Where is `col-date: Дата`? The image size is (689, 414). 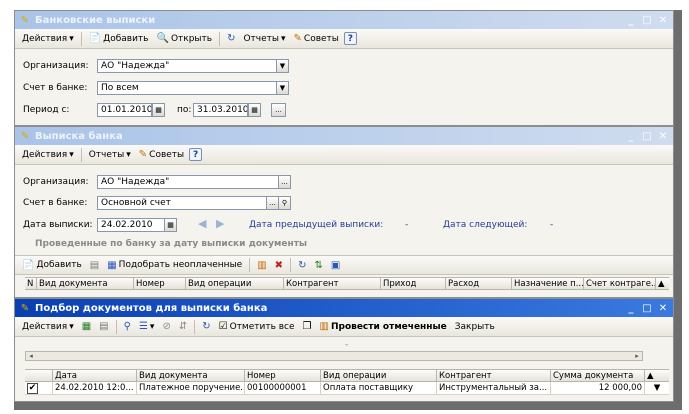
col-date: Дата is located at coordinates (95, 375).